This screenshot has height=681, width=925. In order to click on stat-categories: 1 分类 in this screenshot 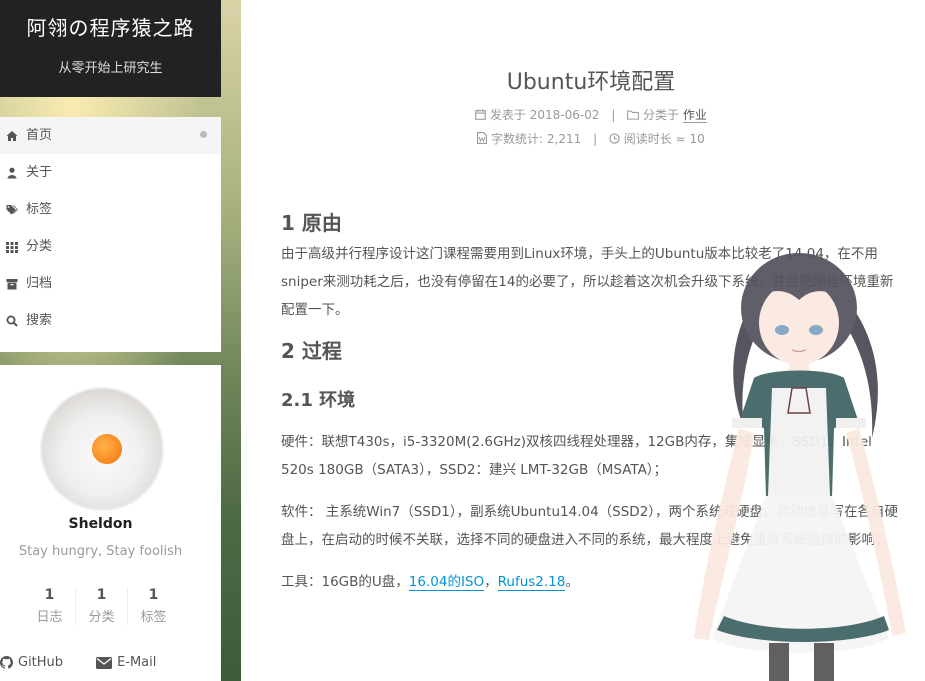, I will do `click(102, 606)`.